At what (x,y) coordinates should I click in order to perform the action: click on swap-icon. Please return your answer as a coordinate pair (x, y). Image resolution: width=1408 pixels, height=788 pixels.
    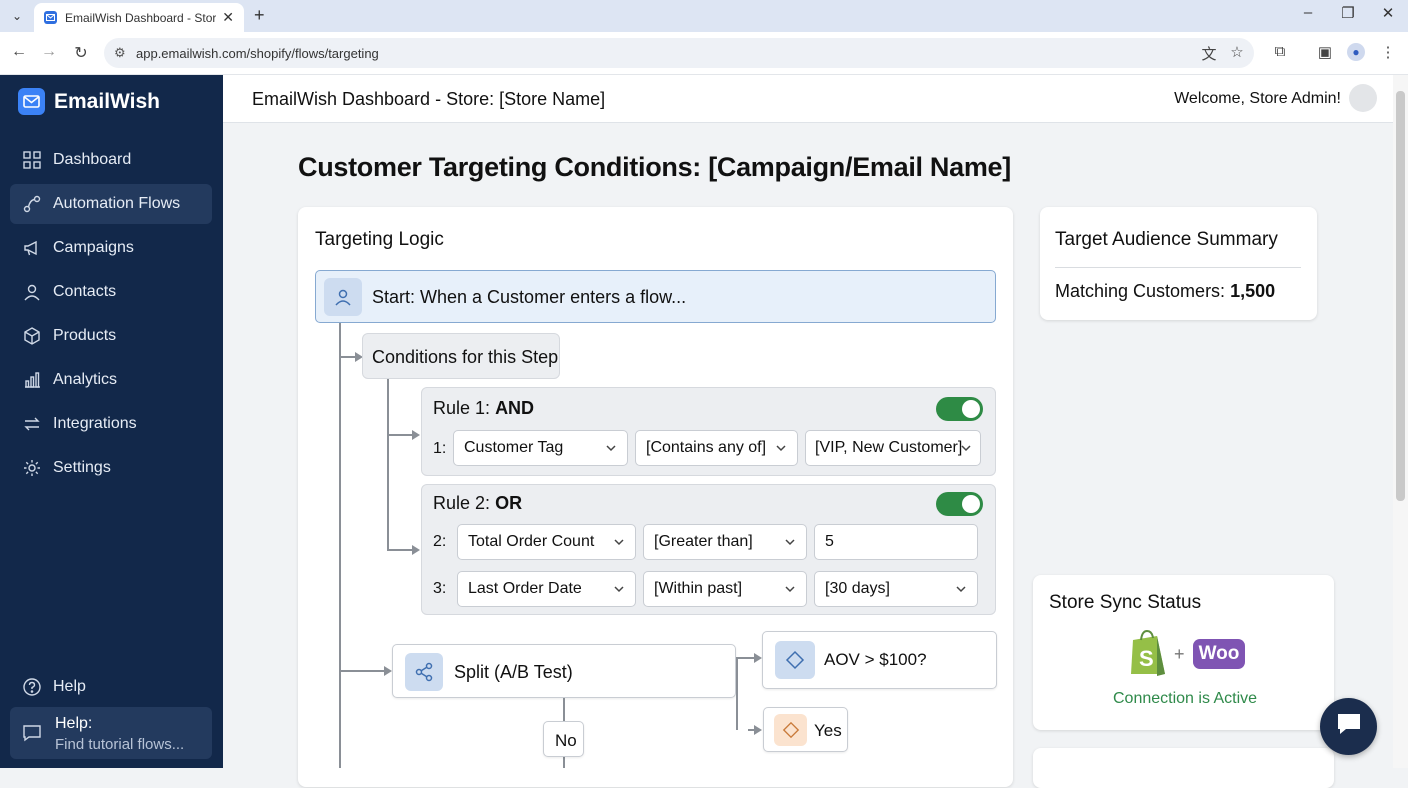
    Looking at the image, I should click on (32, 424).